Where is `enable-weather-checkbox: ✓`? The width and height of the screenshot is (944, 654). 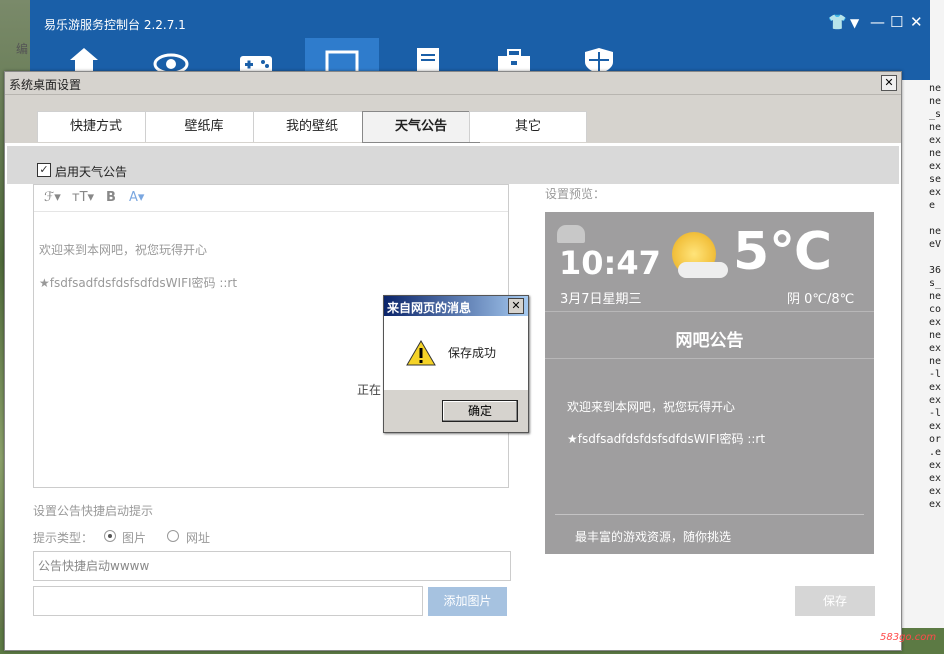
enable-weather-checkbox: ✓ is located at coordinates (44, 170).